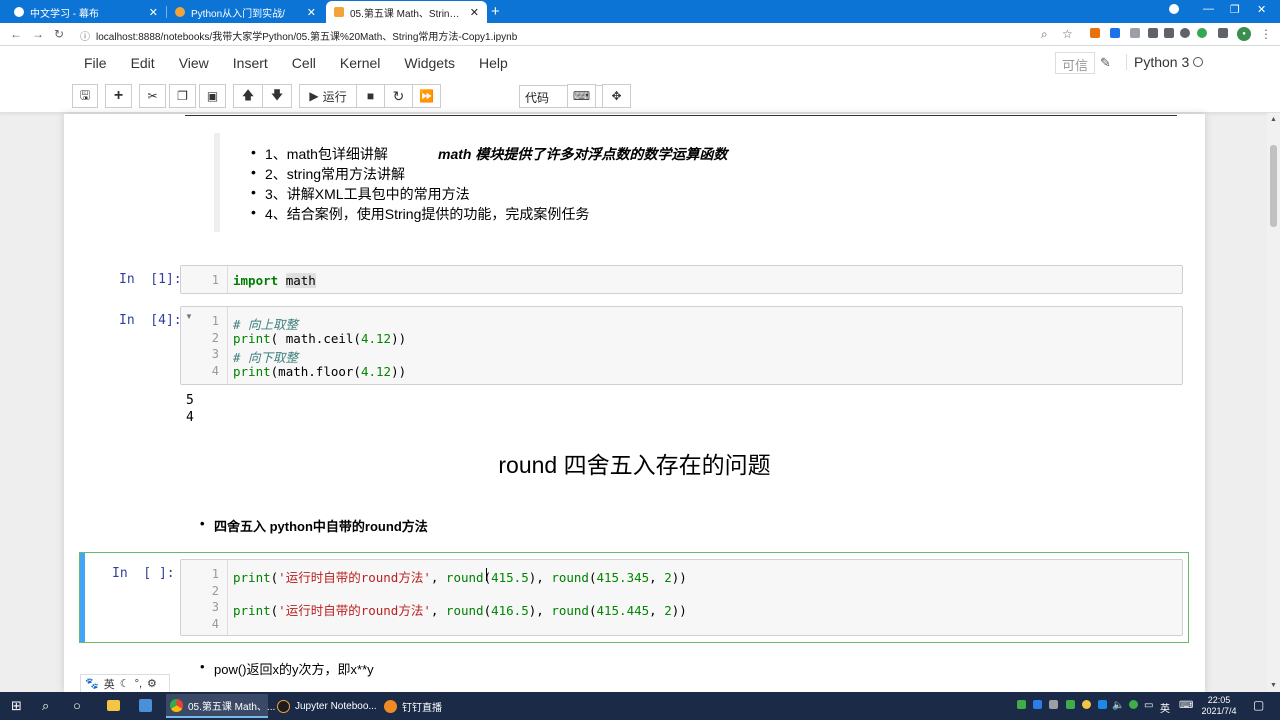  I want to click on section-heading: round 四舍五入存在的问题, so click(634, 465).